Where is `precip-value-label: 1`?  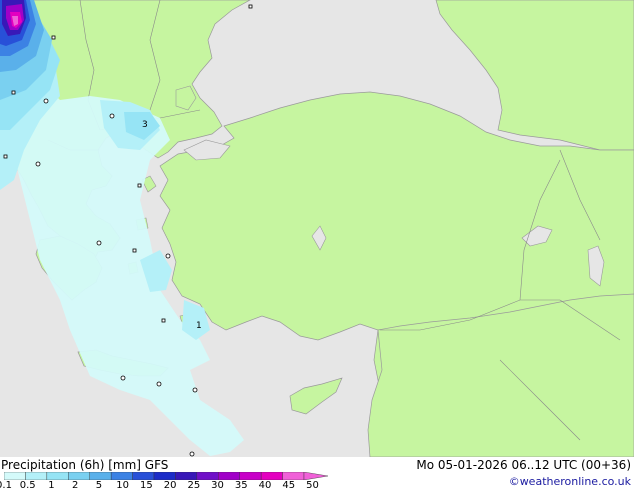
precip-value-label: 1 is located at coordinates (199, 326).